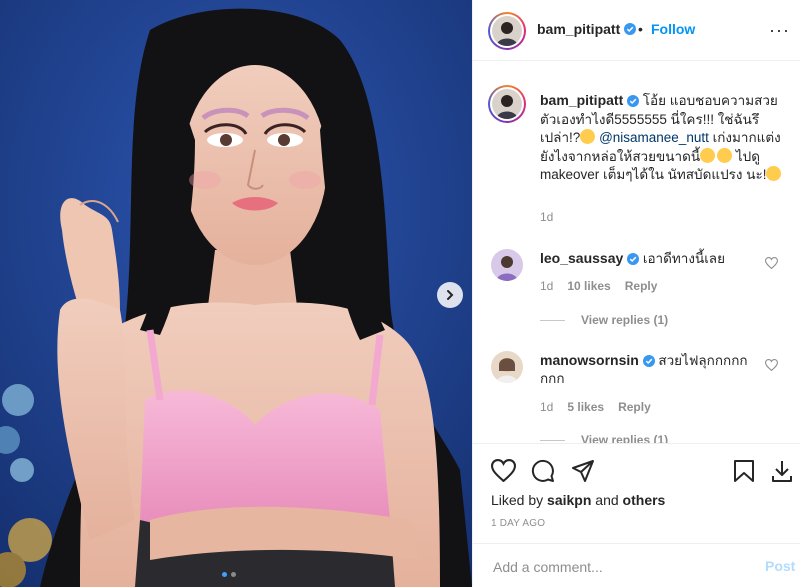  Describe the element at coordinates (543, 471) in the screenshot. I see `comment-bubble-icon` at that location.